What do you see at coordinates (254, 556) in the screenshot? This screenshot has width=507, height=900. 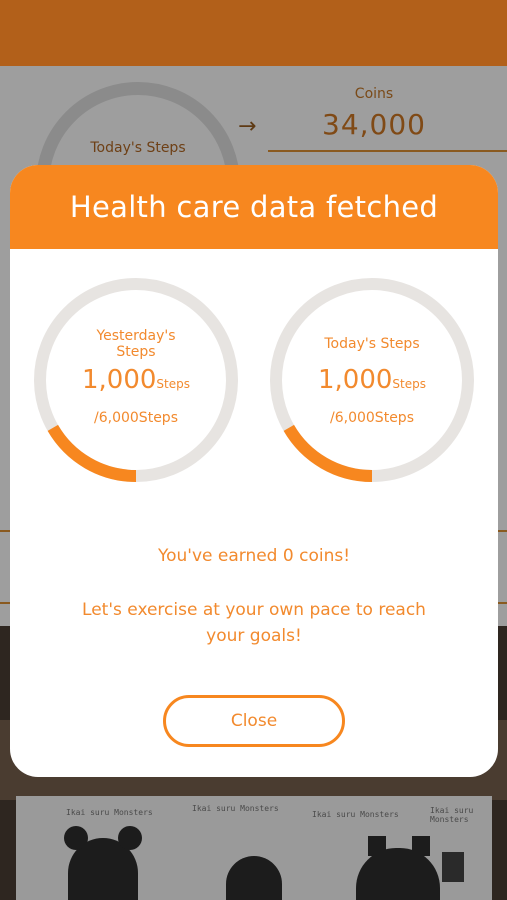 I see `coins-earned-message: You've earned 0 coins!` at bounding box center [254, 556].